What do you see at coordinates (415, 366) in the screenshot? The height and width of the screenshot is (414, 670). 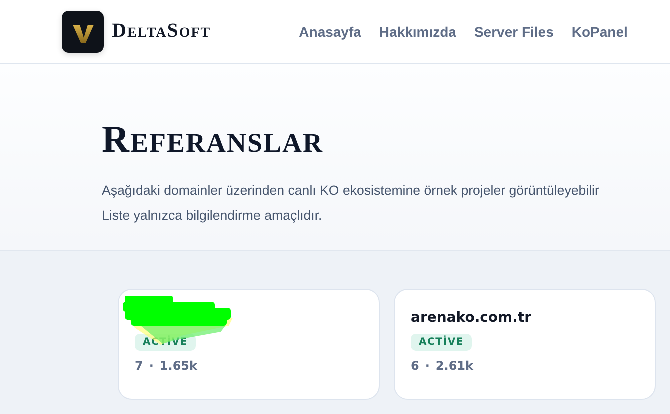 I see `count-text: 6` at bounding box center [415, 366].